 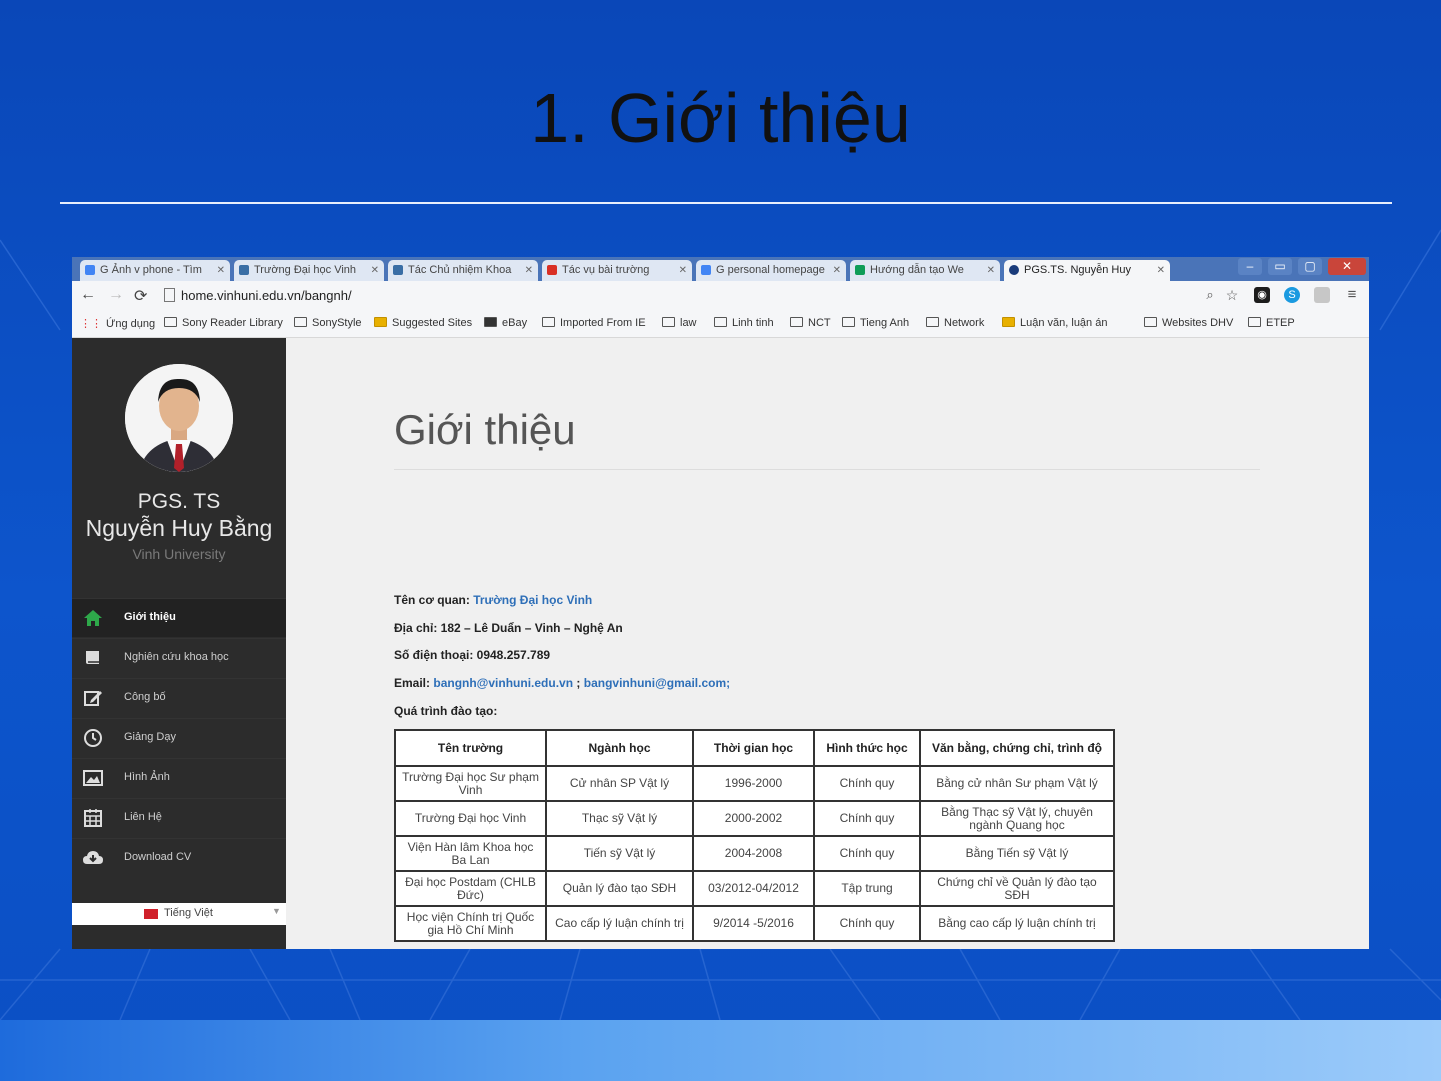 What do you see at coordinates (619, 888) in the screenshot?
I see `table-cell: Quản lý đào tạo SĐH` at bounding box center [619, 888].